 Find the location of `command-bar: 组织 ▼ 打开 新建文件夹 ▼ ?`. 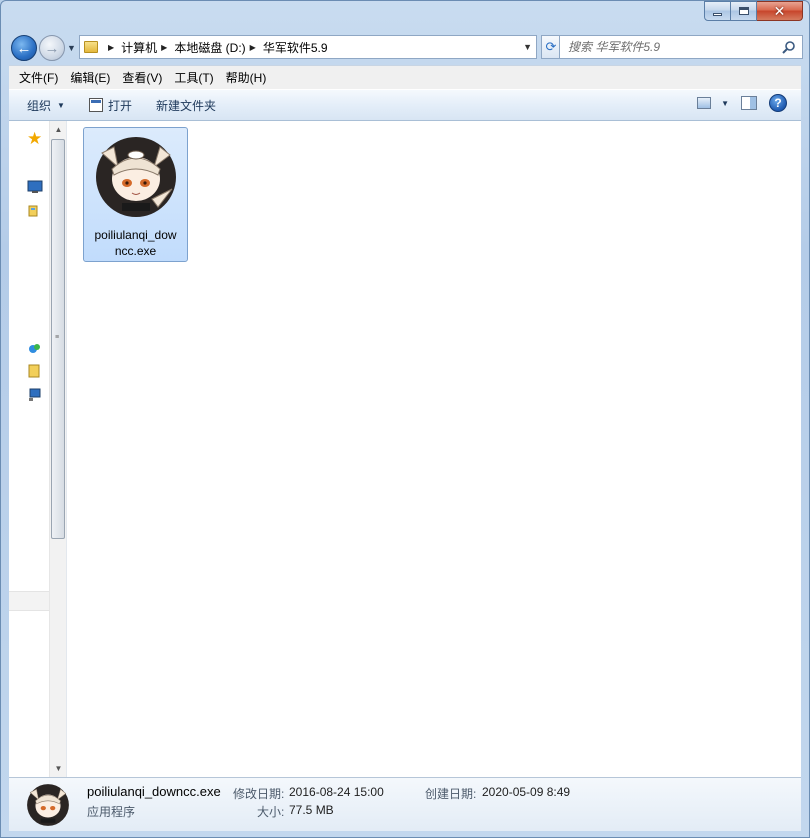

command-bar: 组织 ▼ 打开 新建文件夹 ▼ ? is located at coordinates (405, 105).